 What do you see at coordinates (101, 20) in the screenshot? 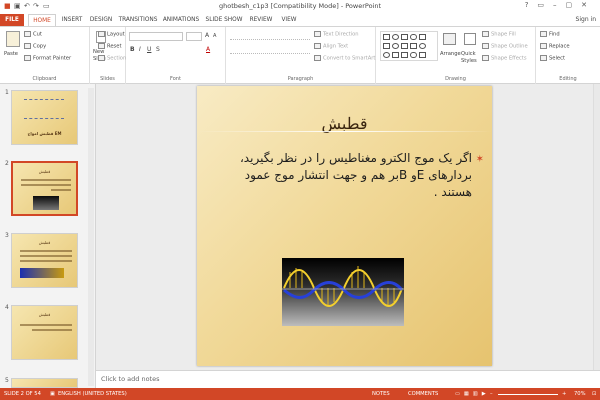
I see `tab-design: DESIGN` at bounding box center [101, 20].